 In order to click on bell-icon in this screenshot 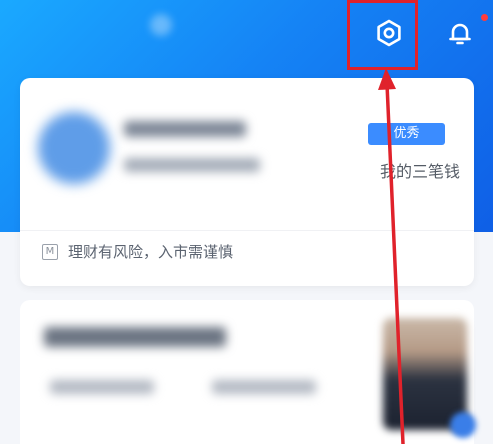, I will do `click(460, 34)`.